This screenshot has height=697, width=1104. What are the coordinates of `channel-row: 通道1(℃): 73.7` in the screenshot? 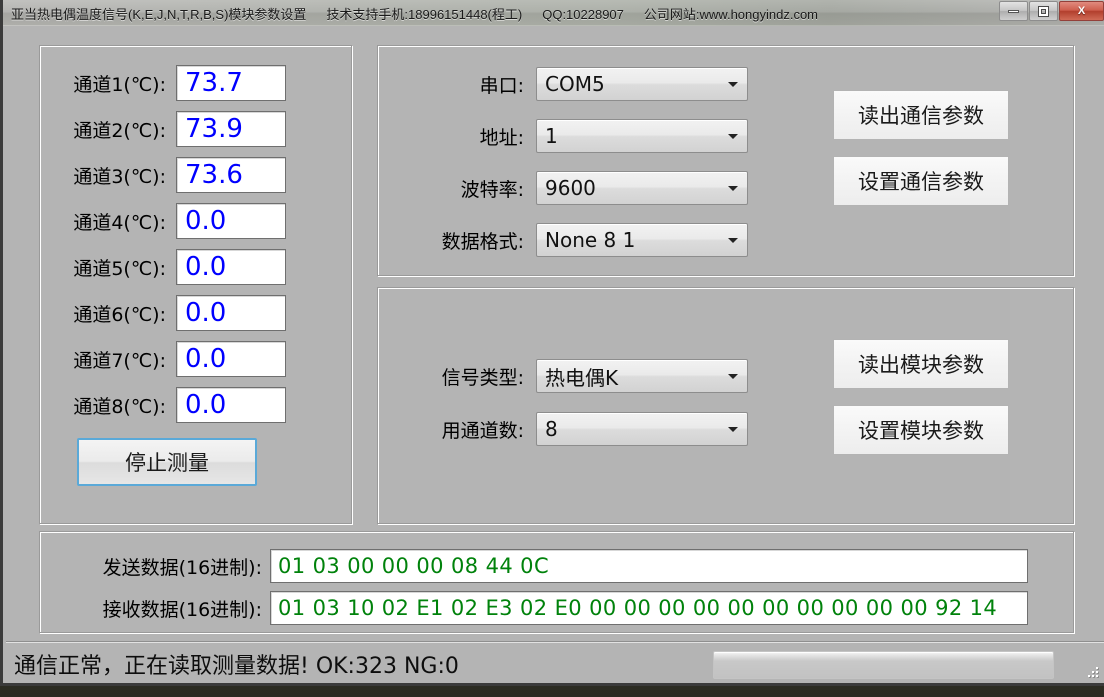 It's located at (165, 83).